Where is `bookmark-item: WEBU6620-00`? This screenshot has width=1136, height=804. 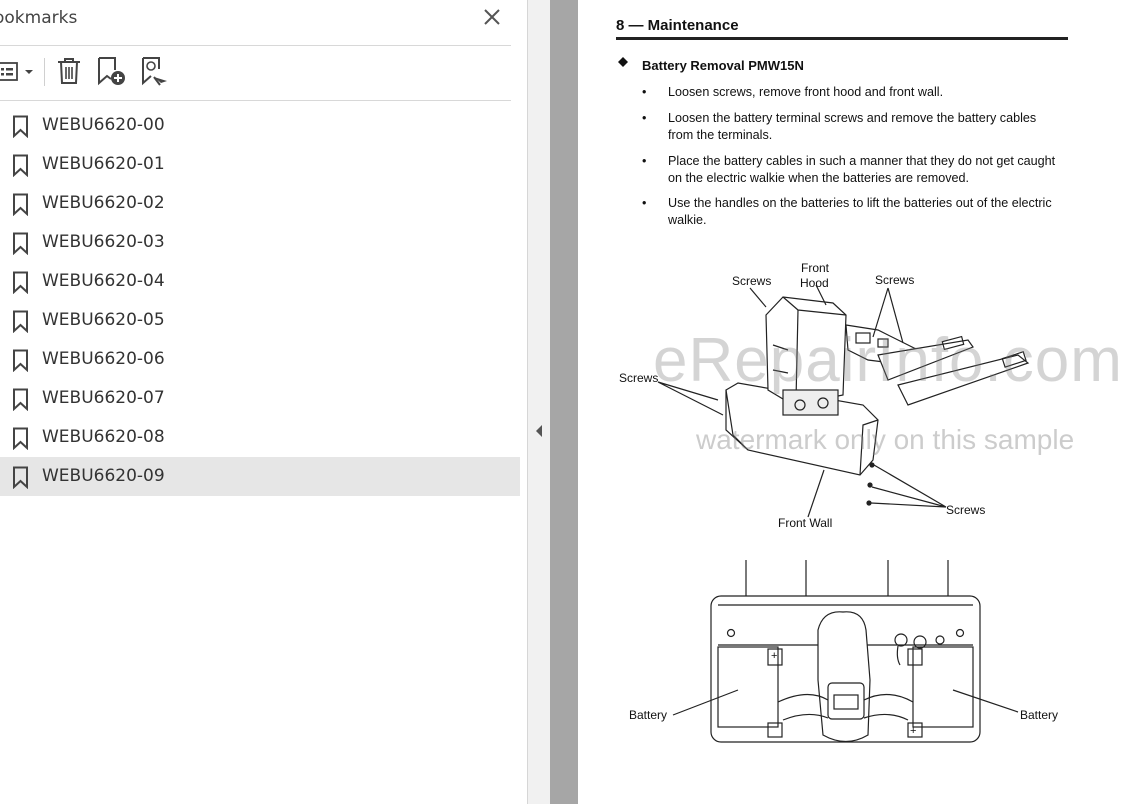 bookmark-item: WEBU6620-00 is located at coordinates (260, 125).